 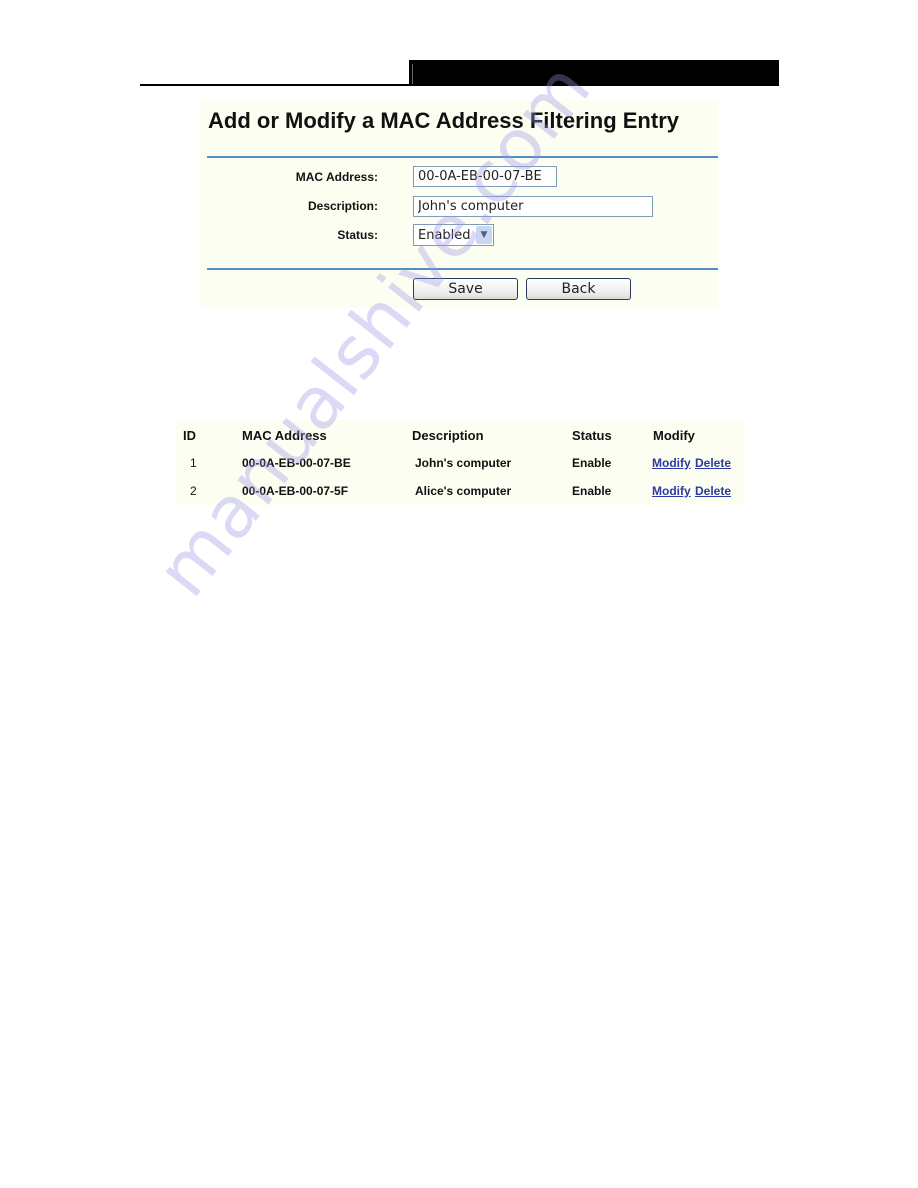 I want to click on cell-id: 2, so click(x=193, y=491).